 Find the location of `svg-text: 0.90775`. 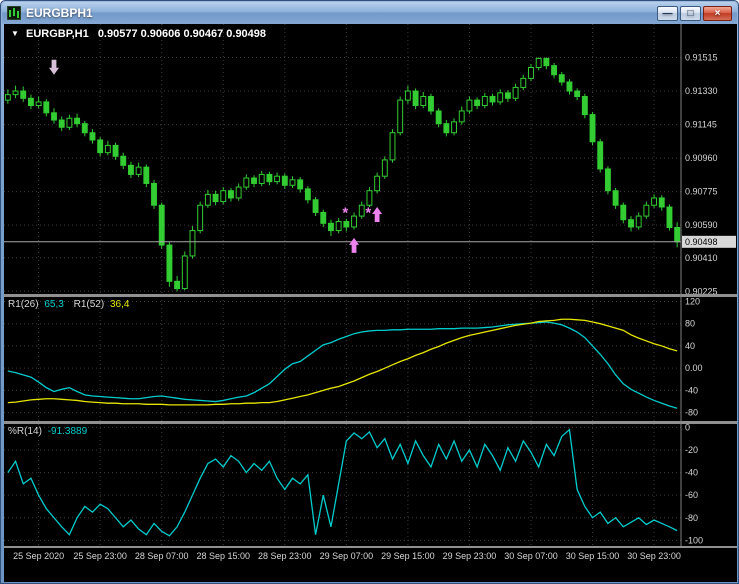

svg-text: 0.90775 is located at coordinates (701, 192).